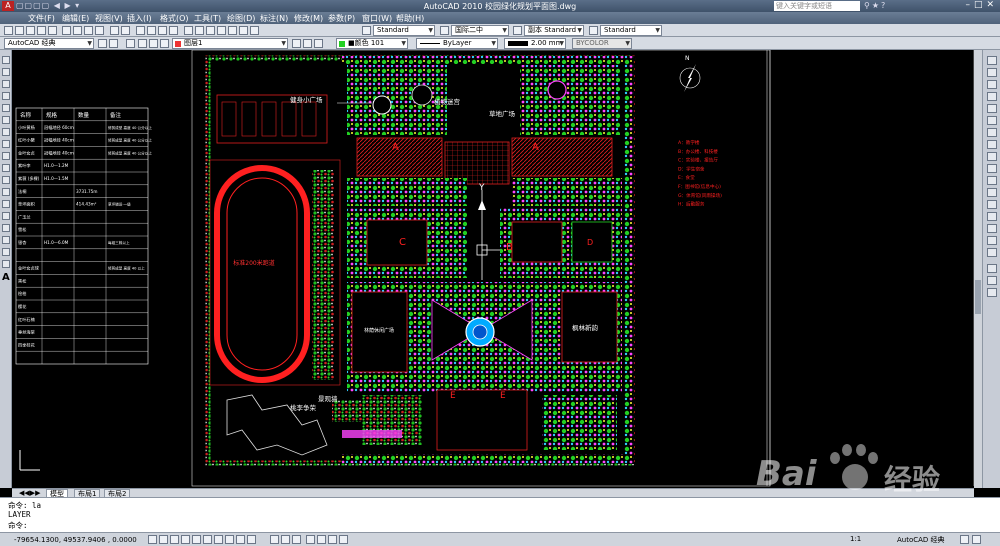 The width and height of the screenshot is (1000, 546). I want to click on command-prompt: 命令:, so click(18, 525).